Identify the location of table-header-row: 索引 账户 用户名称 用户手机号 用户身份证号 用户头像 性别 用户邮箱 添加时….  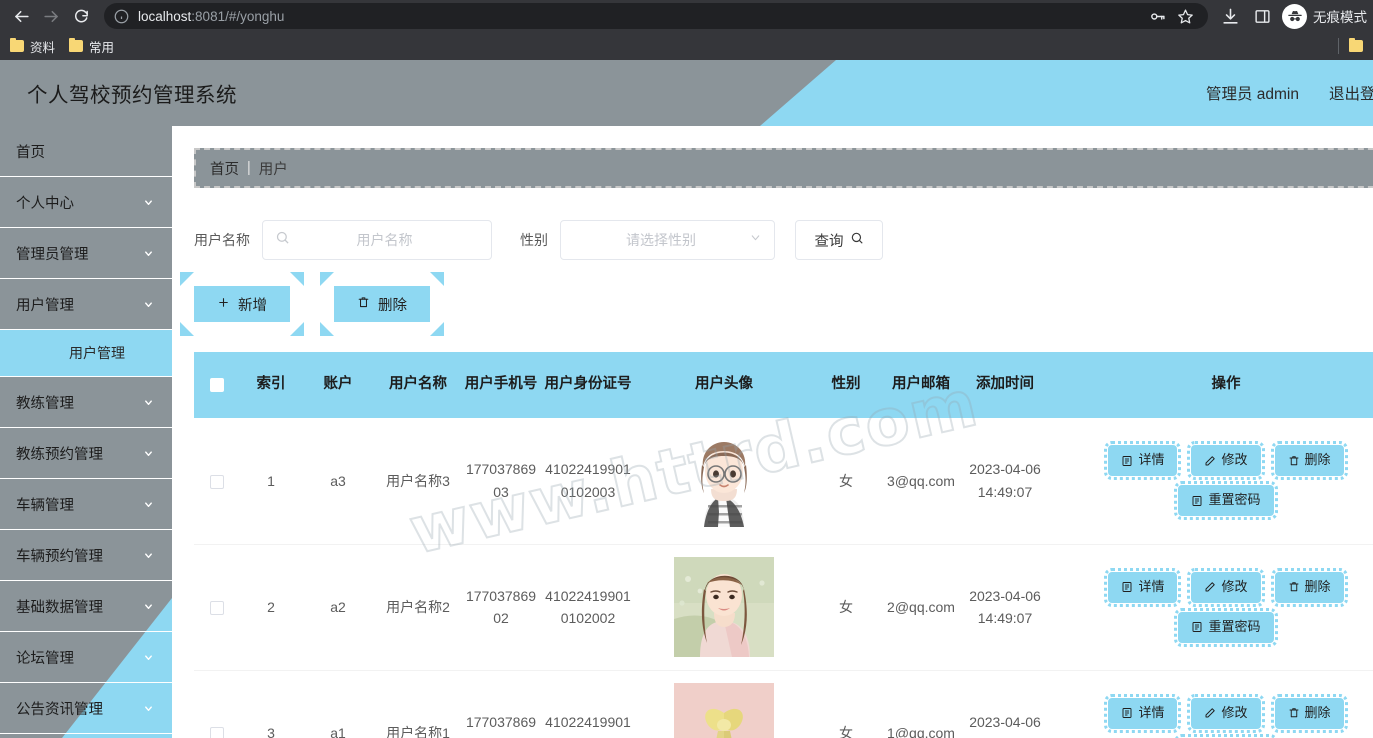
(783, 385).